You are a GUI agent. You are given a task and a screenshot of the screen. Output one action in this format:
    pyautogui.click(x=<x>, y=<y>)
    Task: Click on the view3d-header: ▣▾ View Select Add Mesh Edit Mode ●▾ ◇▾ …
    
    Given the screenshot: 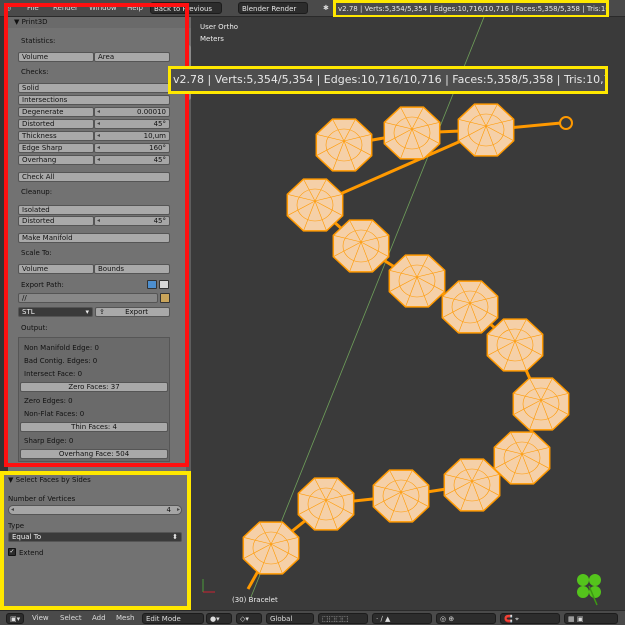 What is the action you would take?
    pyautogui.click(x=312, y=617)
    